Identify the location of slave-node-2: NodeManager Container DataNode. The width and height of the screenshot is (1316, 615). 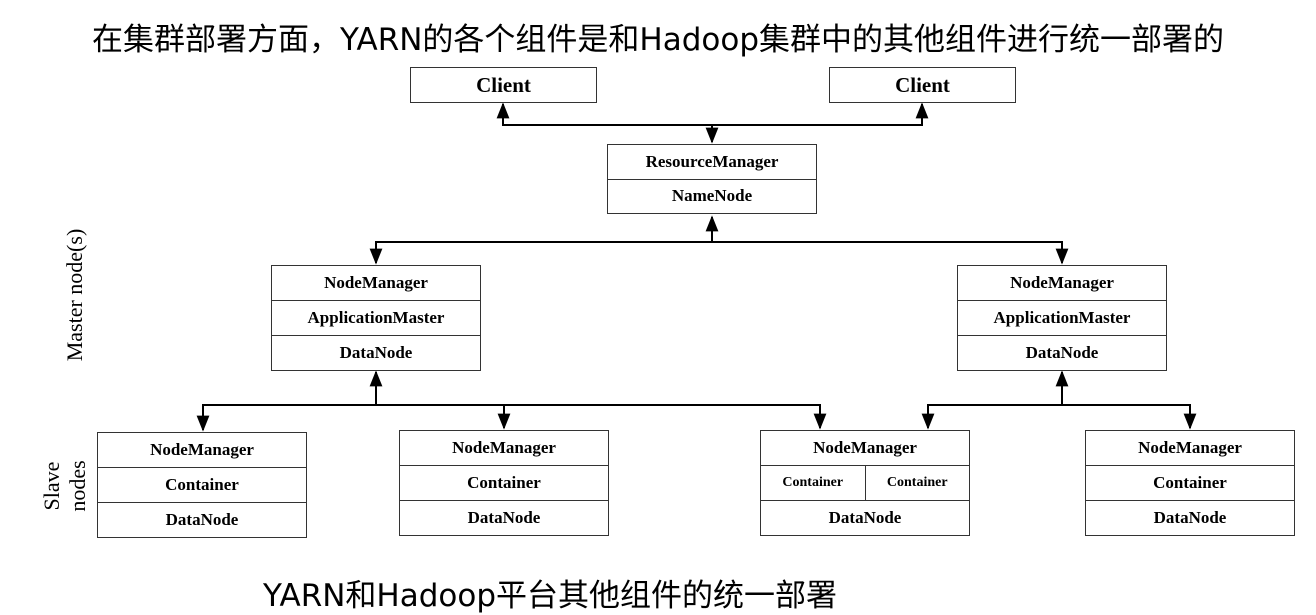
(504, 483).